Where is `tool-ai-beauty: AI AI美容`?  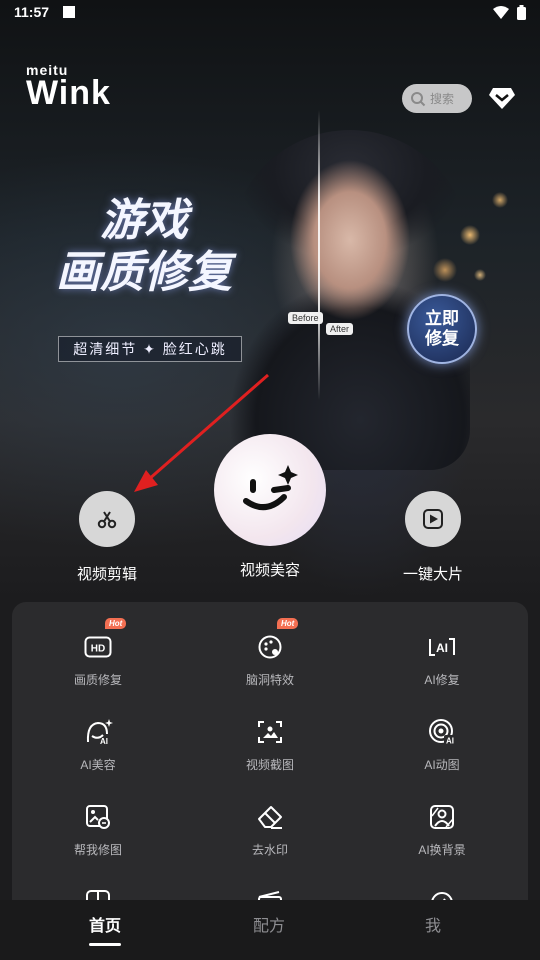 tool-ai-beauty: AI AI美容 is located at coordinates (98, 745).